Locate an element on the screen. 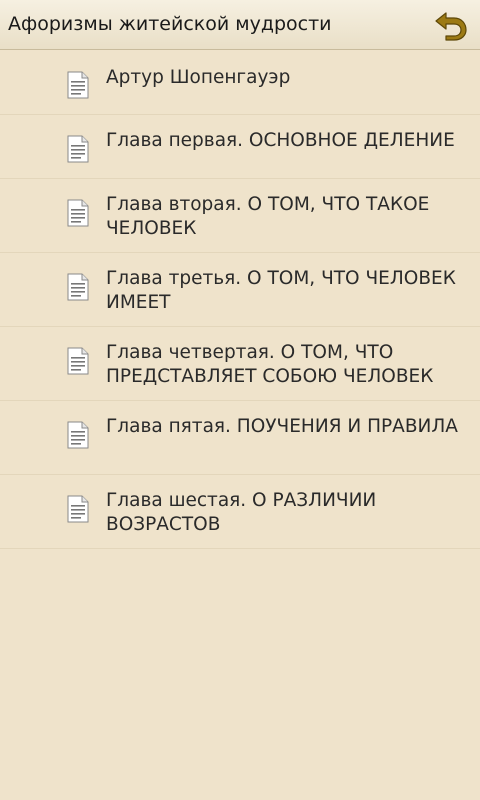 This screenshot has width=480, height=800. list-item: Глава третья. О ТОМ, ЧТО ЧЕЛОВЕК ИМЕЕТ is located at coordinates (240, 290).